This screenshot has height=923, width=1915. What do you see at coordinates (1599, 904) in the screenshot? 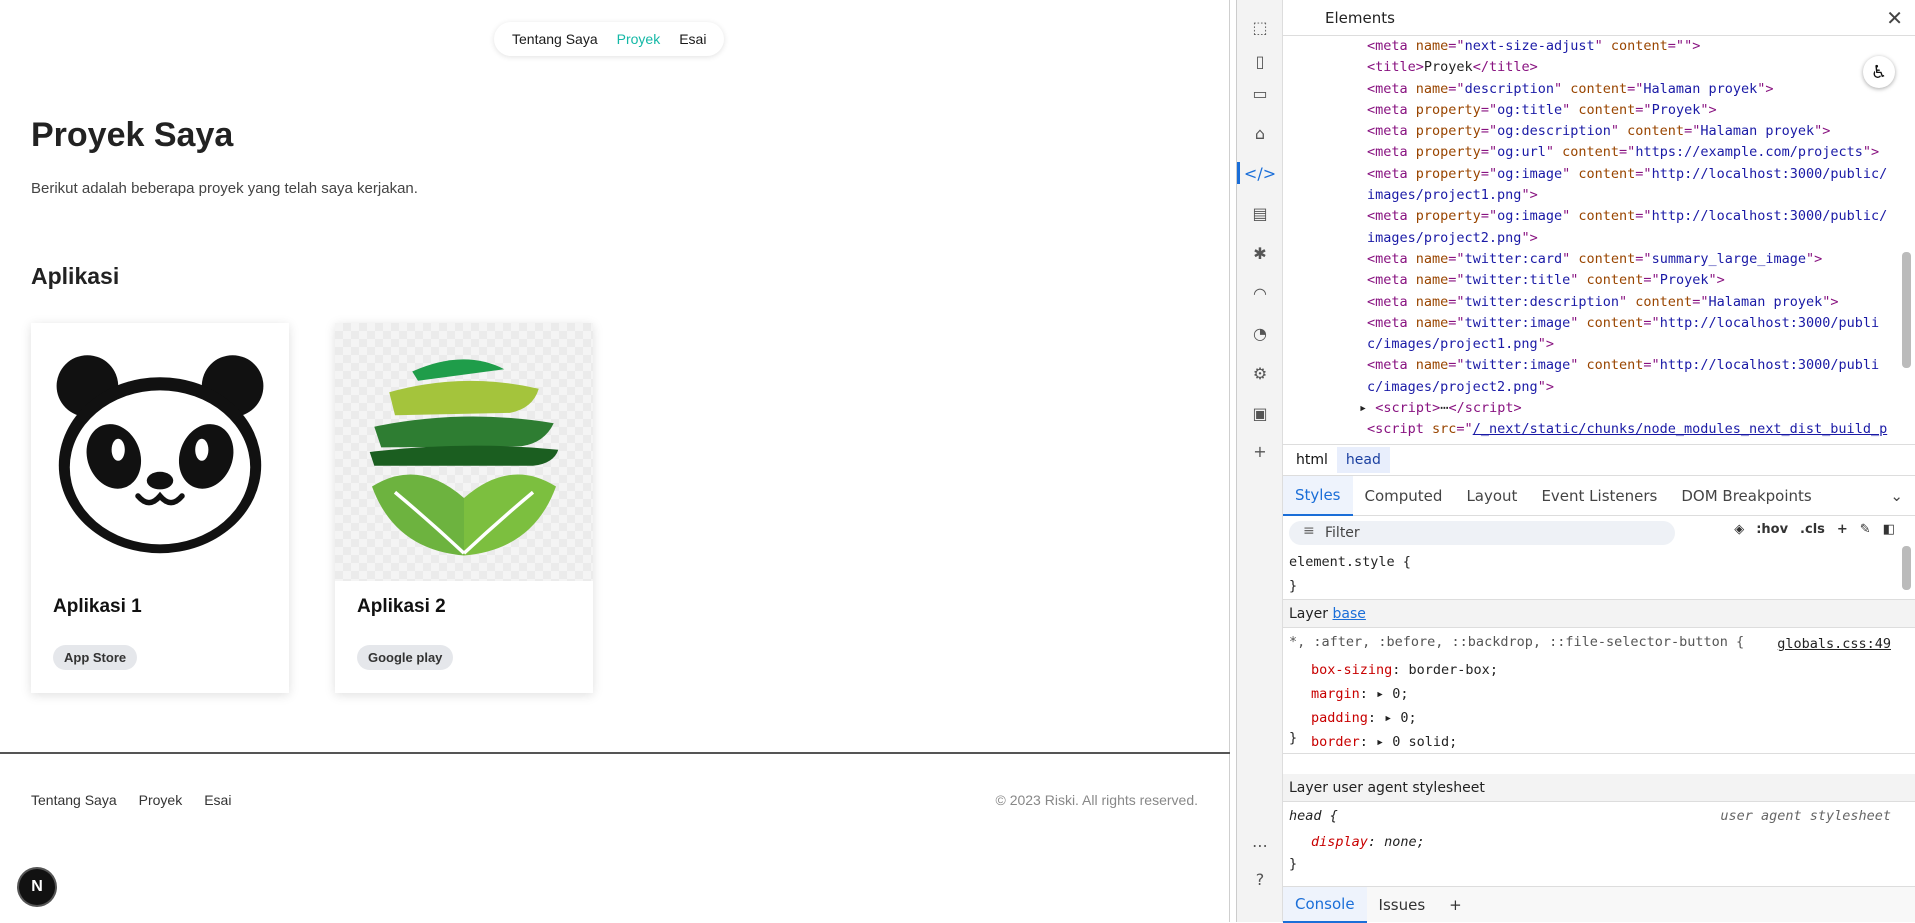
I see `drawer-tabs: Console Issues +` at bounding box center [1599, 904].